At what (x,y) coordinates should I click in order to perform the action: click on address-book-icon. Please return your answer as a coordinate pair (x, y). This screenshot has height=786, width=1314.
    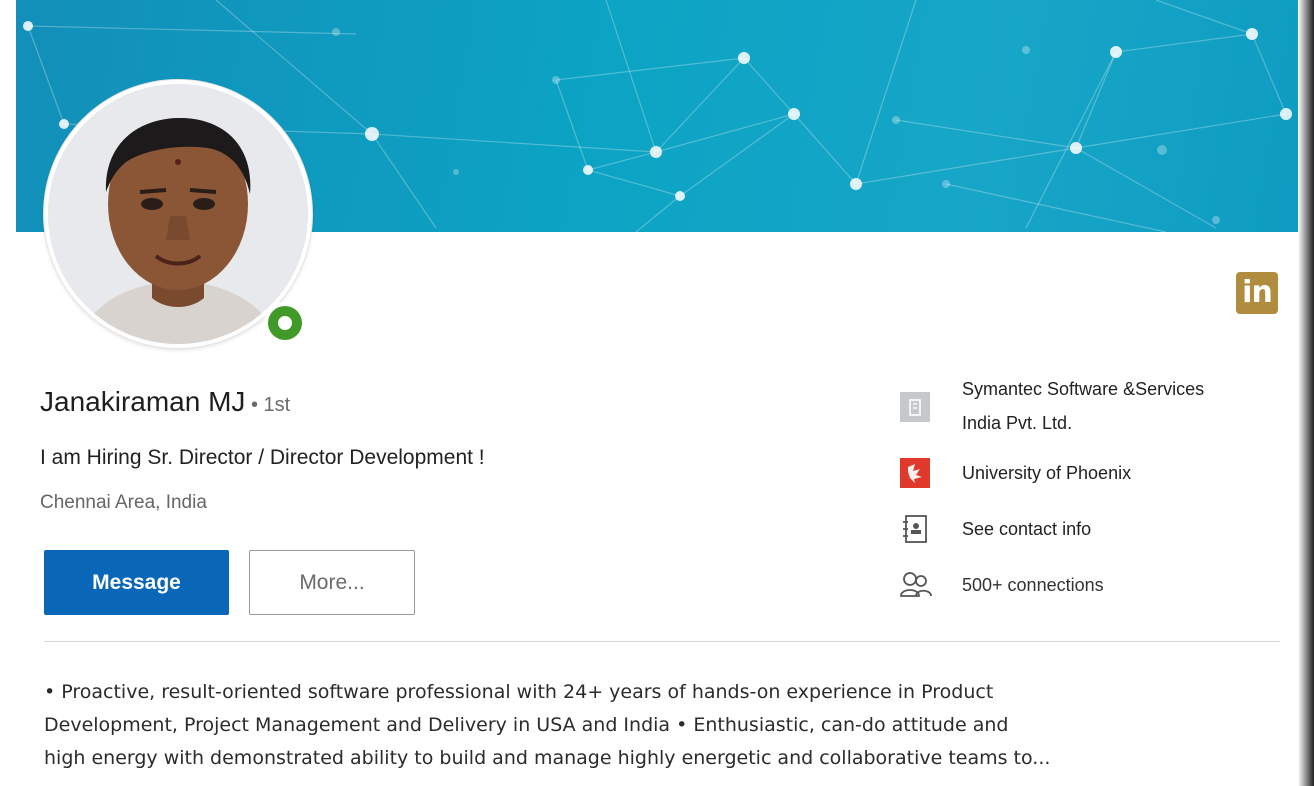
    Looking at the image, I should click on (915, 529).